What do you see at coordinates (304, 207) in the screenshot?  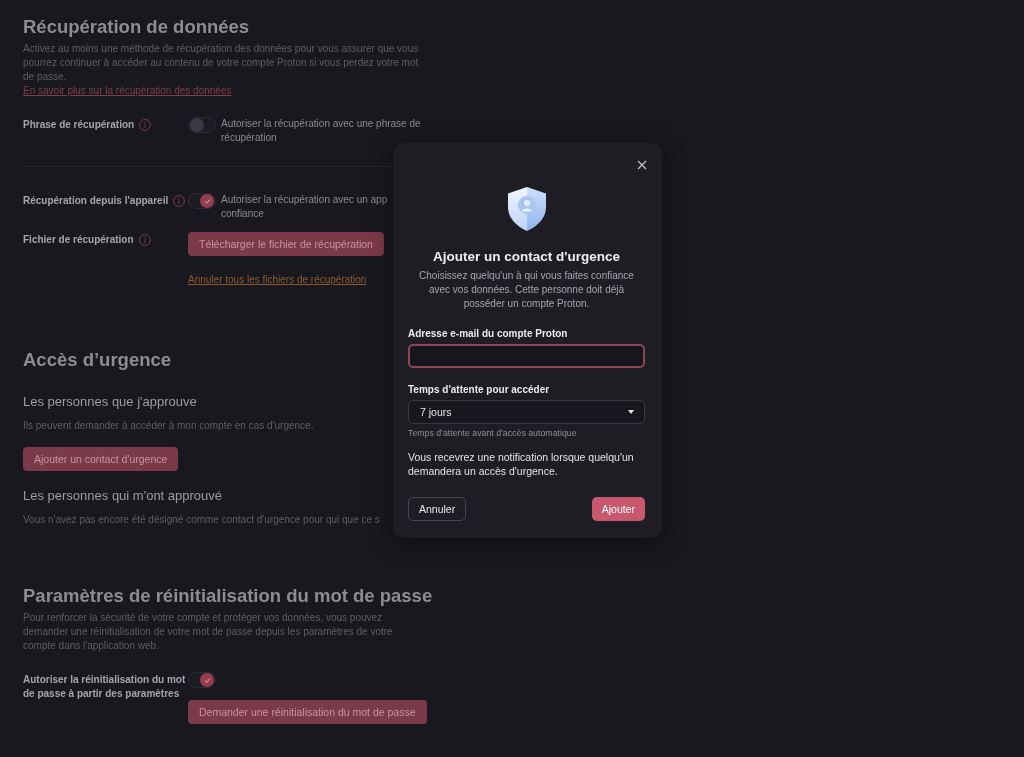 I see `toggle-description: Autoriser la récupération avec un app confiance` at bounding box center [304, 207].